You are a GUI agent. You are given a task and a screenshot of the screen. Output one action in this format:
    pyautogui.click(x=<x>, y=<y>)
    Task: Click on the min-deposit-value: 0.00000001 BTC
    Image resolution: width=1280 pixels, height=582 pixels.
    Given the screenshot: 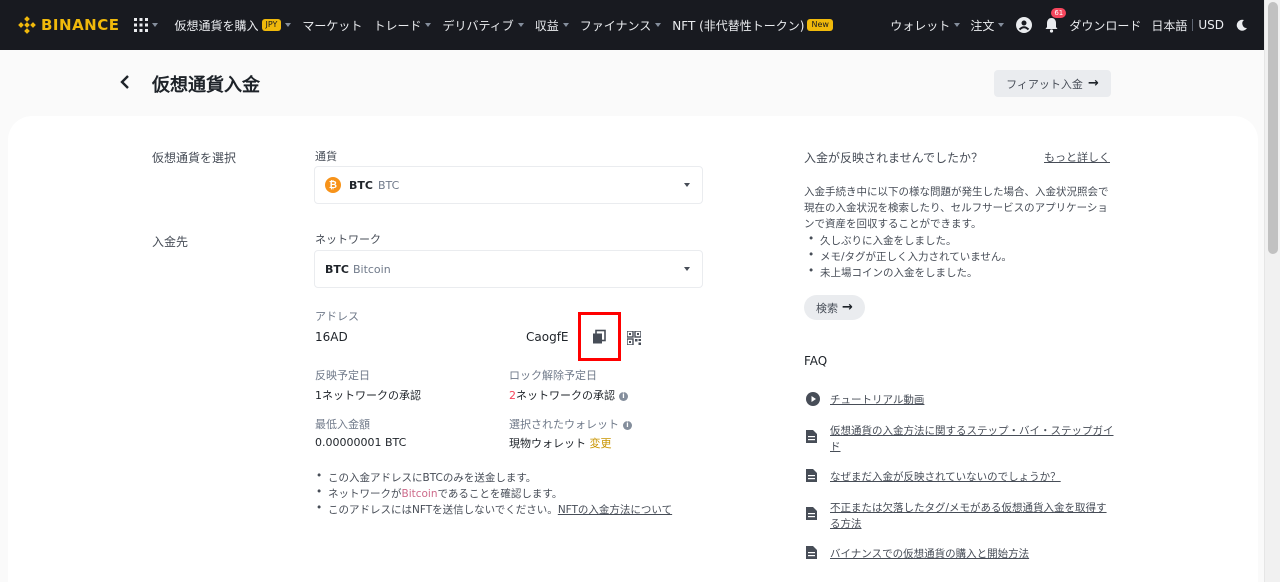 What is the action you would take?
    pyautogui.click(x=361, y=442)
    